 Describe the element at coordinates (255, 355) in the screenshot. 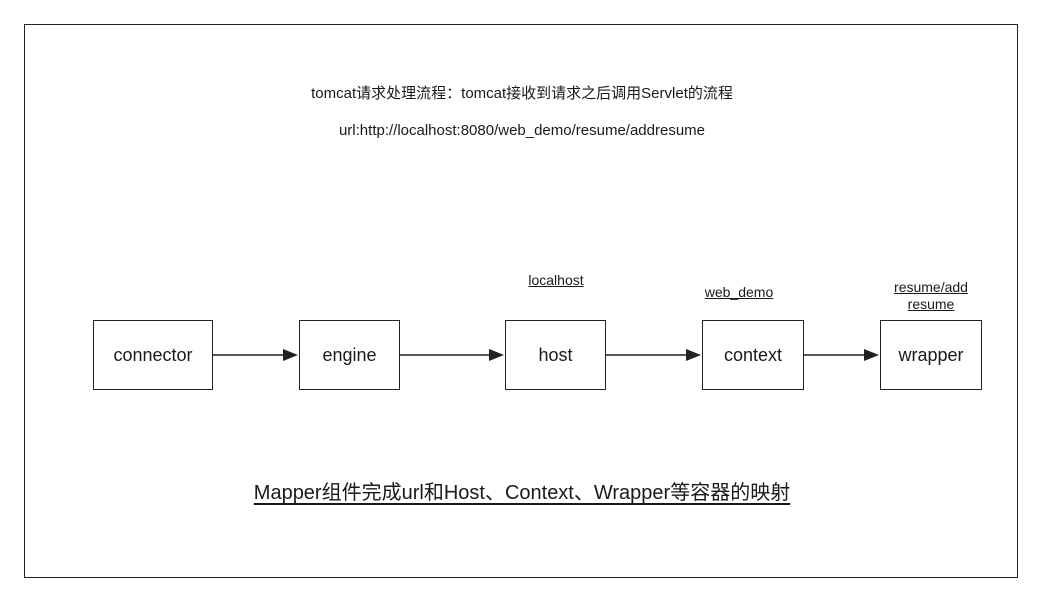

I see `arrow-connector-engine` at that location.